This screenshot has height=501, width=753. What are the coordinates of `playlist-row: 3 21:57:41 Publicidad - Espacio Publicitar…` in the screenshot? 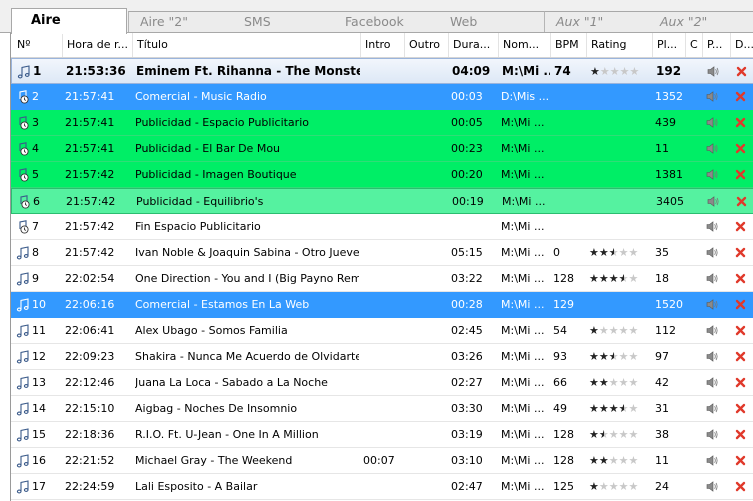 It's located at (382, 123).